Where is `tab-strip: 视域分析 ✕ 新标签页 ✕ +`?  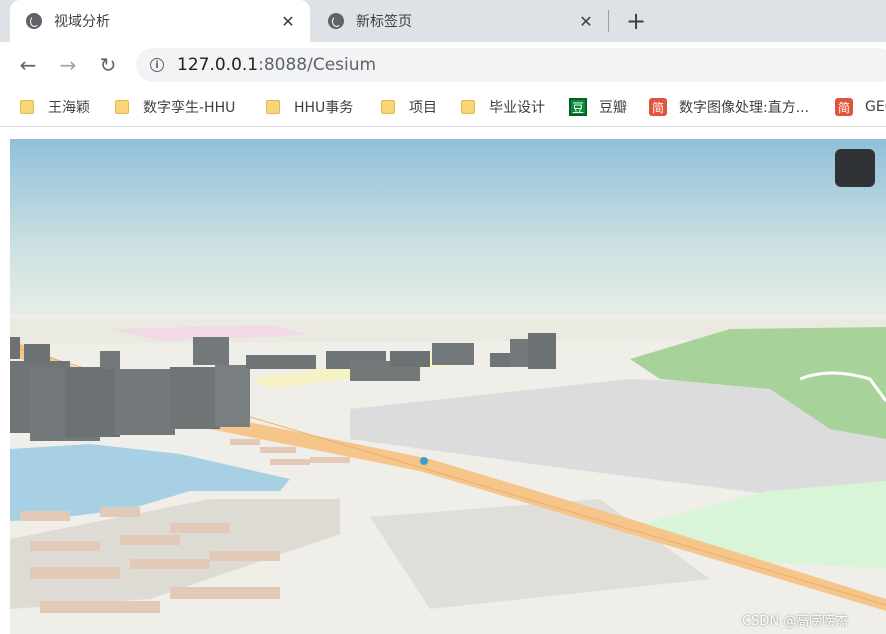
tab-strip: 视域分析 ✕ 新标签页 ✕ + is located at coordinates (443, 21).